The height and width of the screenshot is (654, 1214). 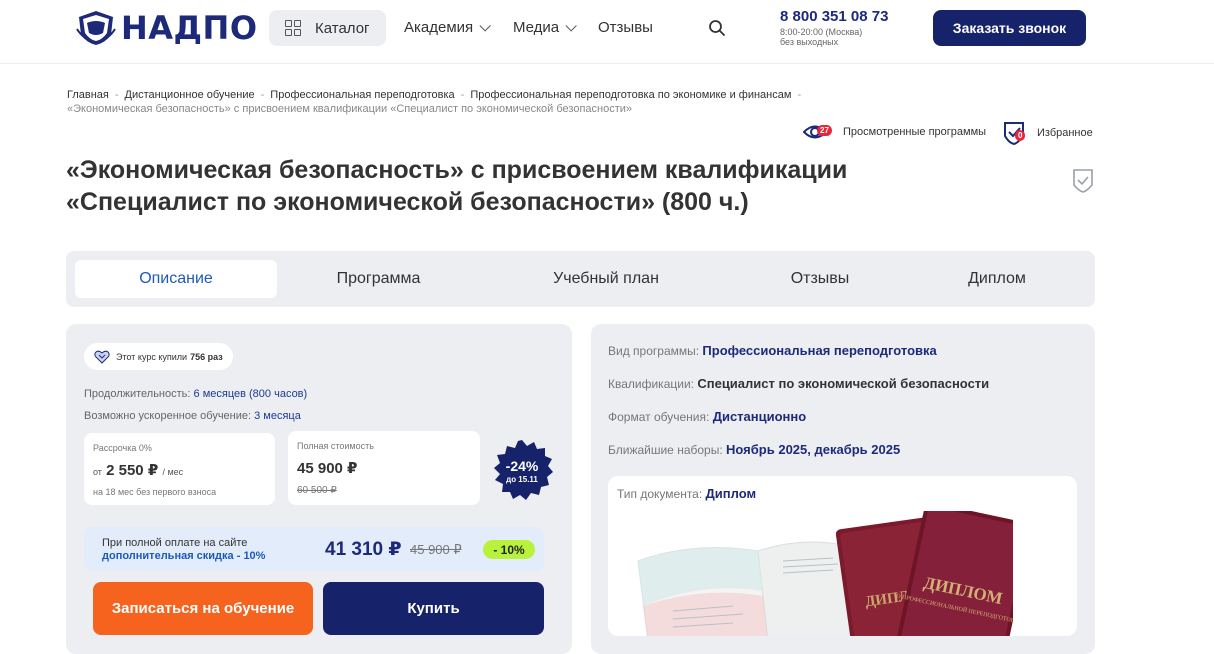 I want to click on callback-button: Заказать звонок, so click(x=1009, y=28).